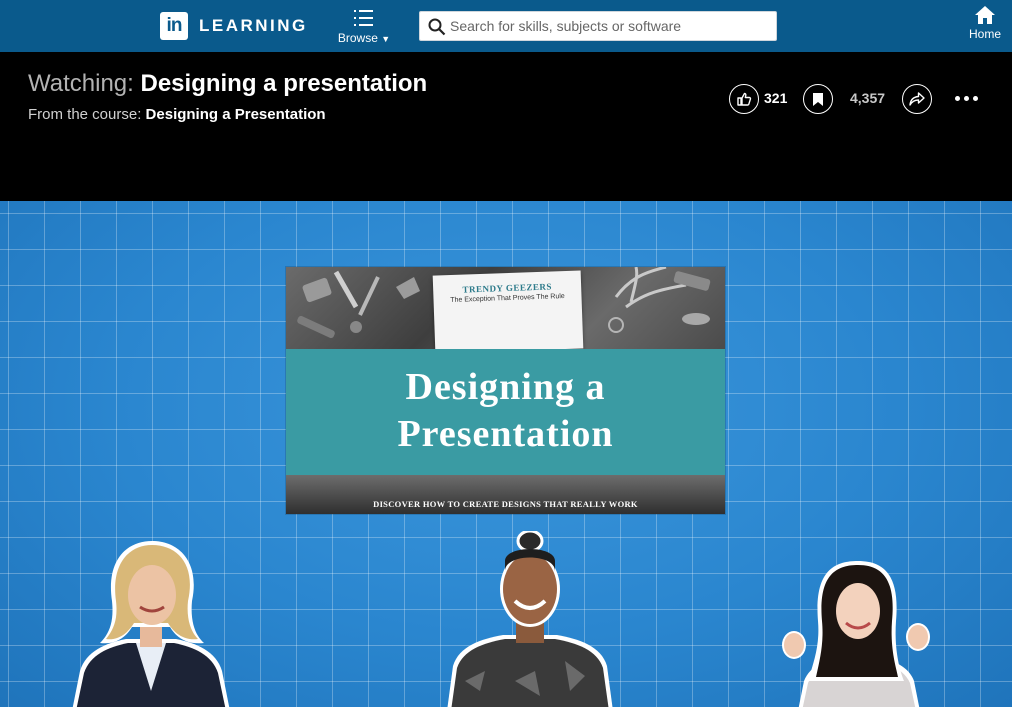 This screenshot has width=1012, height=707. Describe the element at coordinates (253, 25) in the screenshot. I see `logo-text: LEARNING` at that location.